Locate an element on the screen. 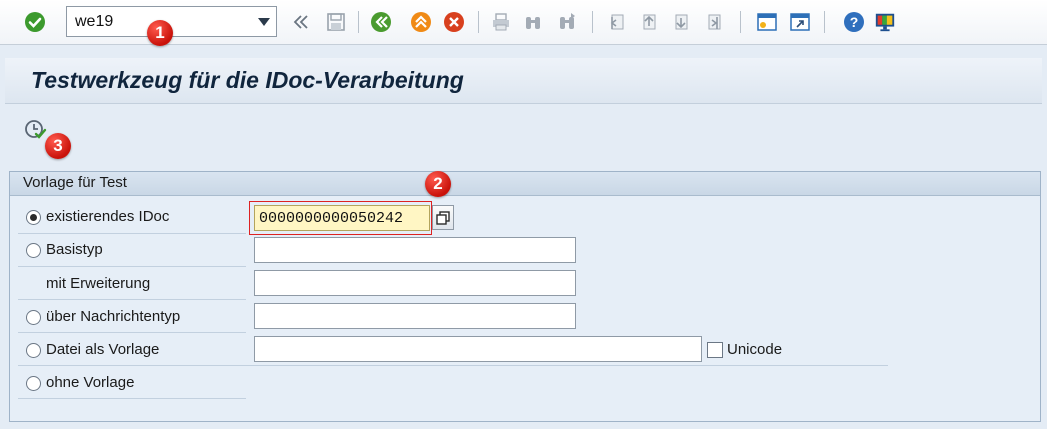 Image resolution: width=1047 pixels, height=429 pixels. datei-input is located at coordinates (478, 349).